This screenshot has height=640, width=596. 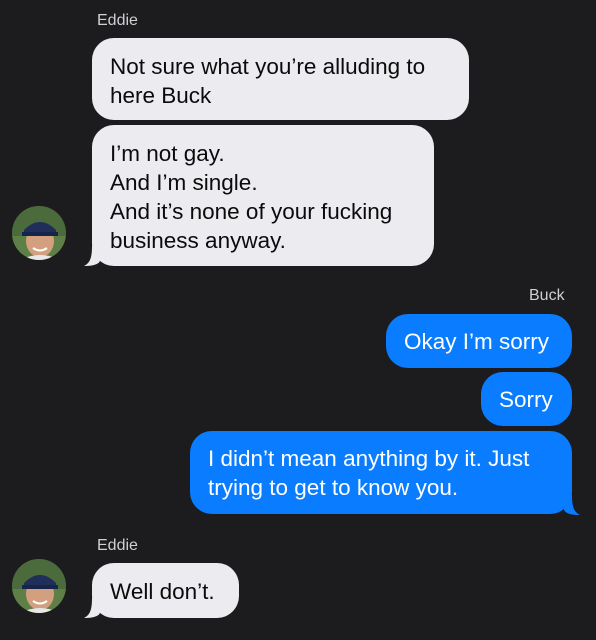 I want to click on sender-name-buck: Buck, so click(x=547, y=295).